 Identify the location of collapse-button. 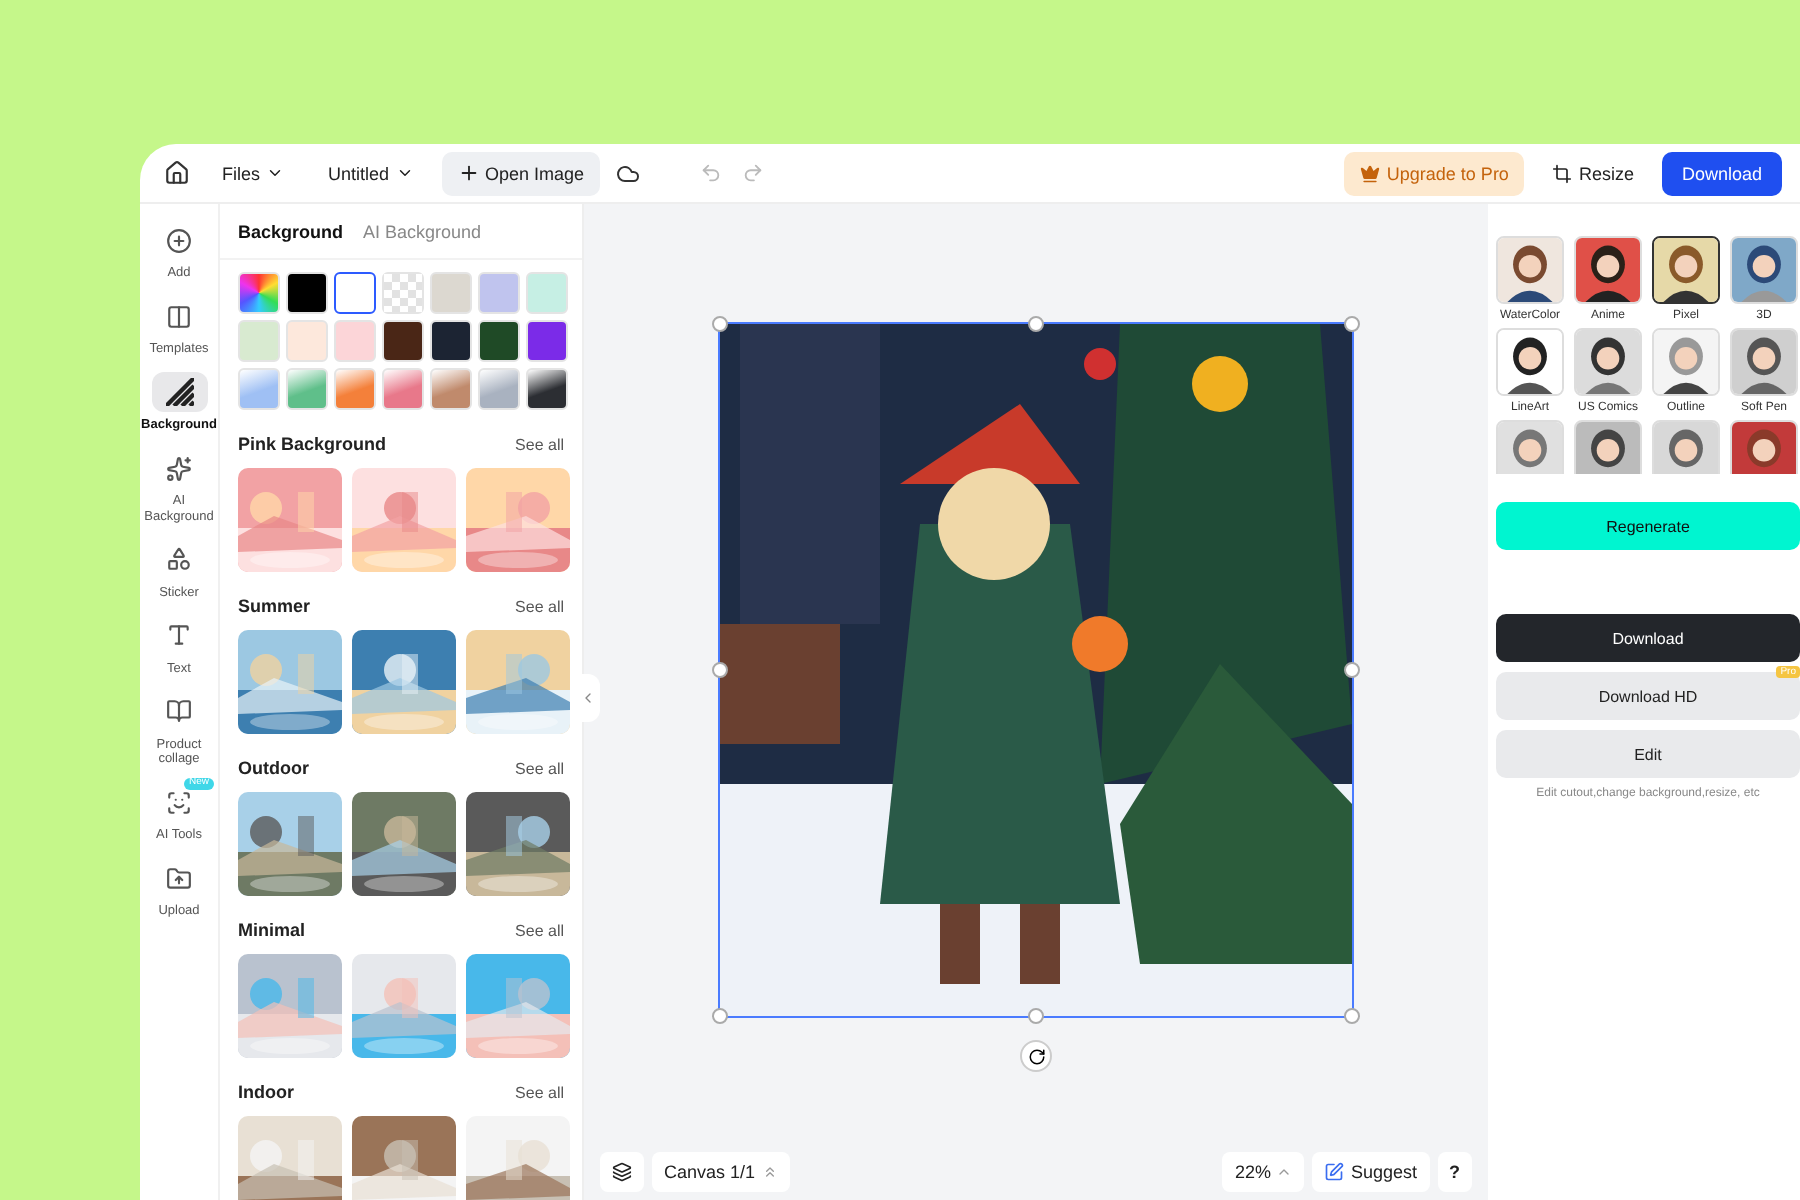
(588, 698).